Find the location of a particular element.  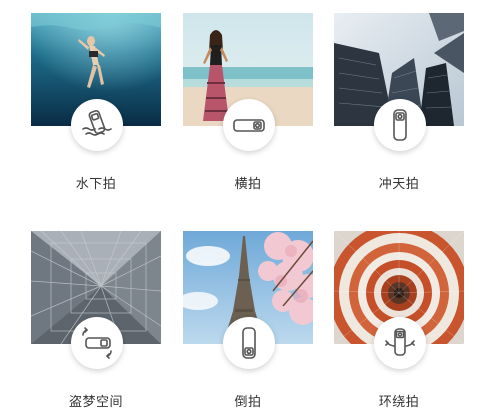

camera-orbit-icon is located at coordinates (400, 342).